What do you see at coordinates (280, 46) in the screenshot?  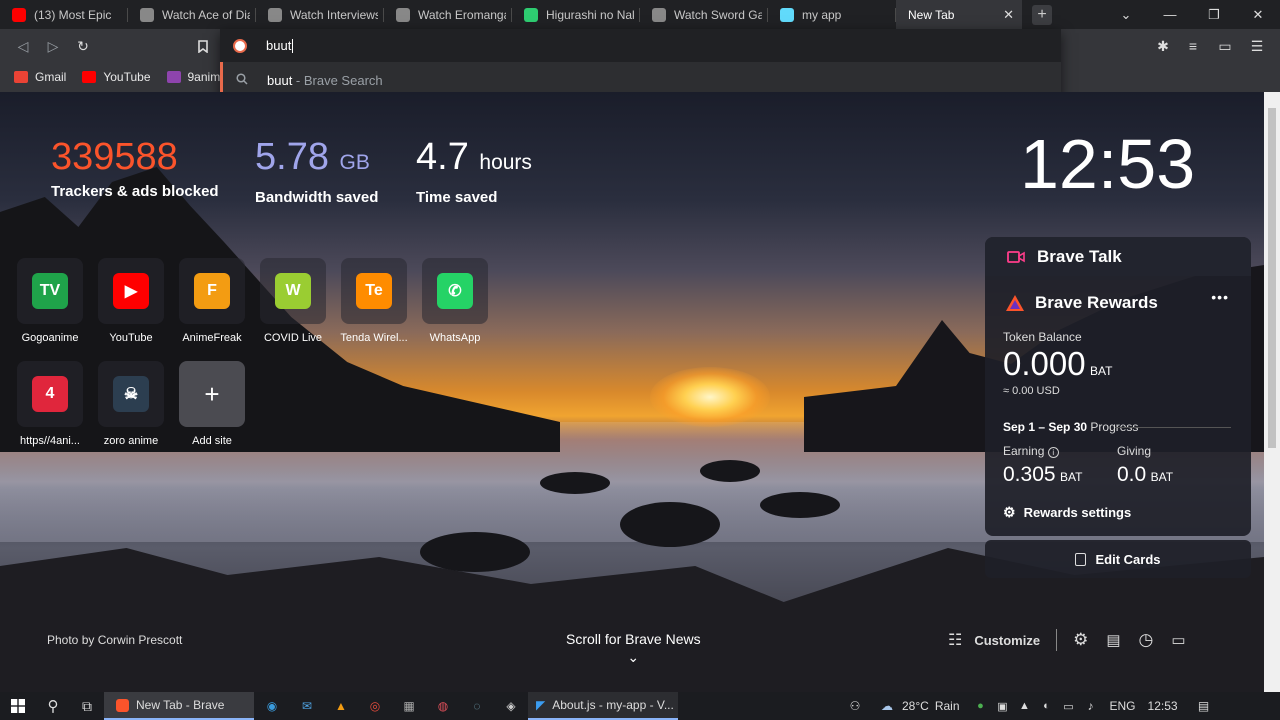 I see `omnibox-input: buut` at bounding box center [280, 46].